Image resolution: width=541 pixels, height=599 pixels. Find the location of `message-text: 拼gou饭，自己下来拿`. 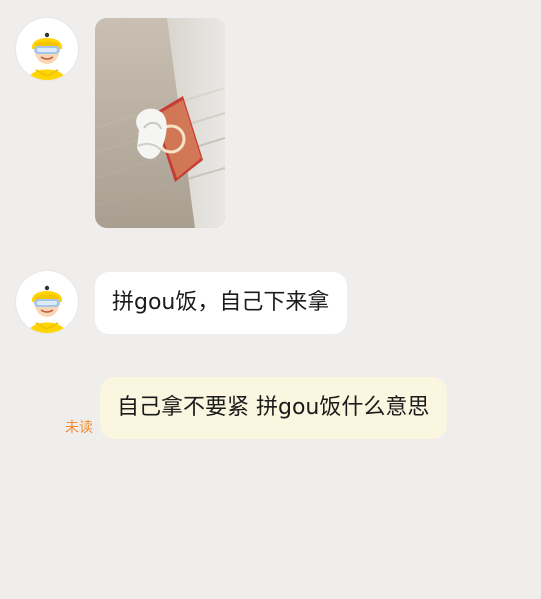

message-text: 拼gou饭，自己下来拿 is located at coordinates (221, 302).